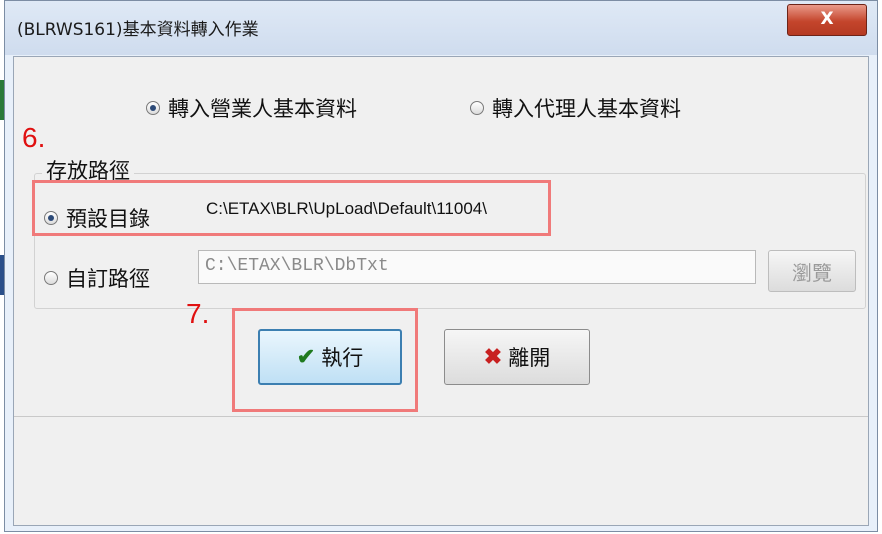 Image resolution: width=882 pixels, height=534 pixels. I want to click on exit-label: 離開, so click(529, 358).